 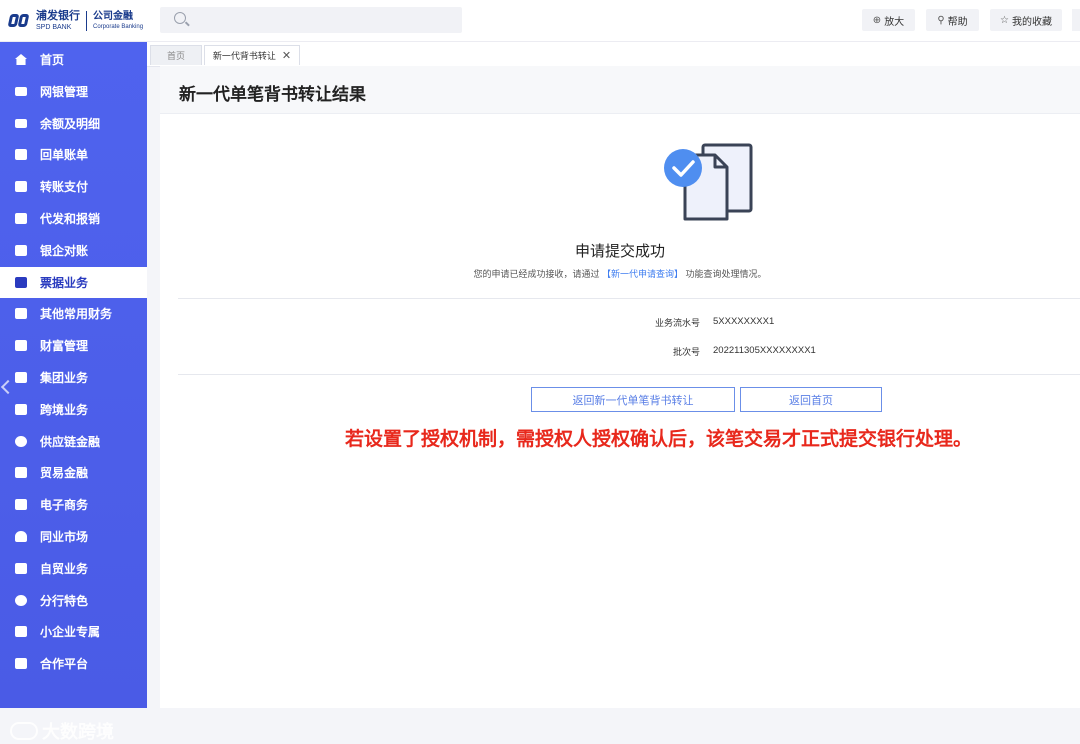 I want to click on sidebar-item: 小企业专属, so click(x=73, y=631).